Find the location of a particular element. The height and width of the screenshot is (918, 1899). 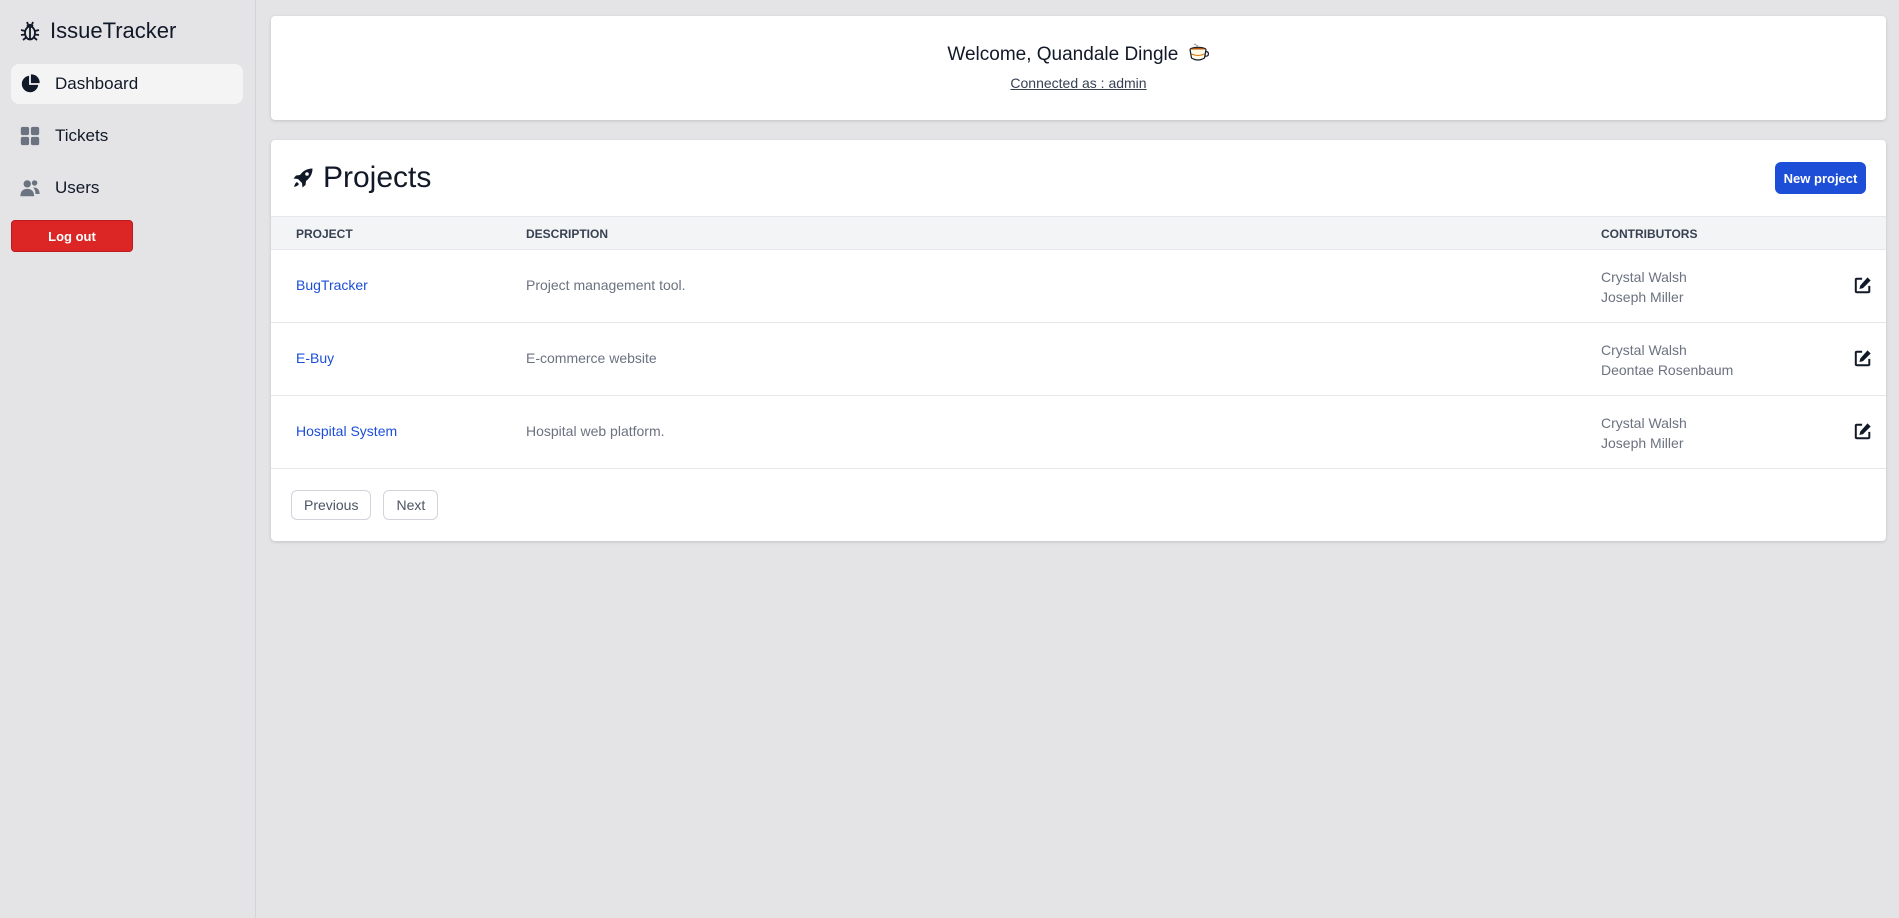

projects-title: Projects is located at coordinates (377, 177).